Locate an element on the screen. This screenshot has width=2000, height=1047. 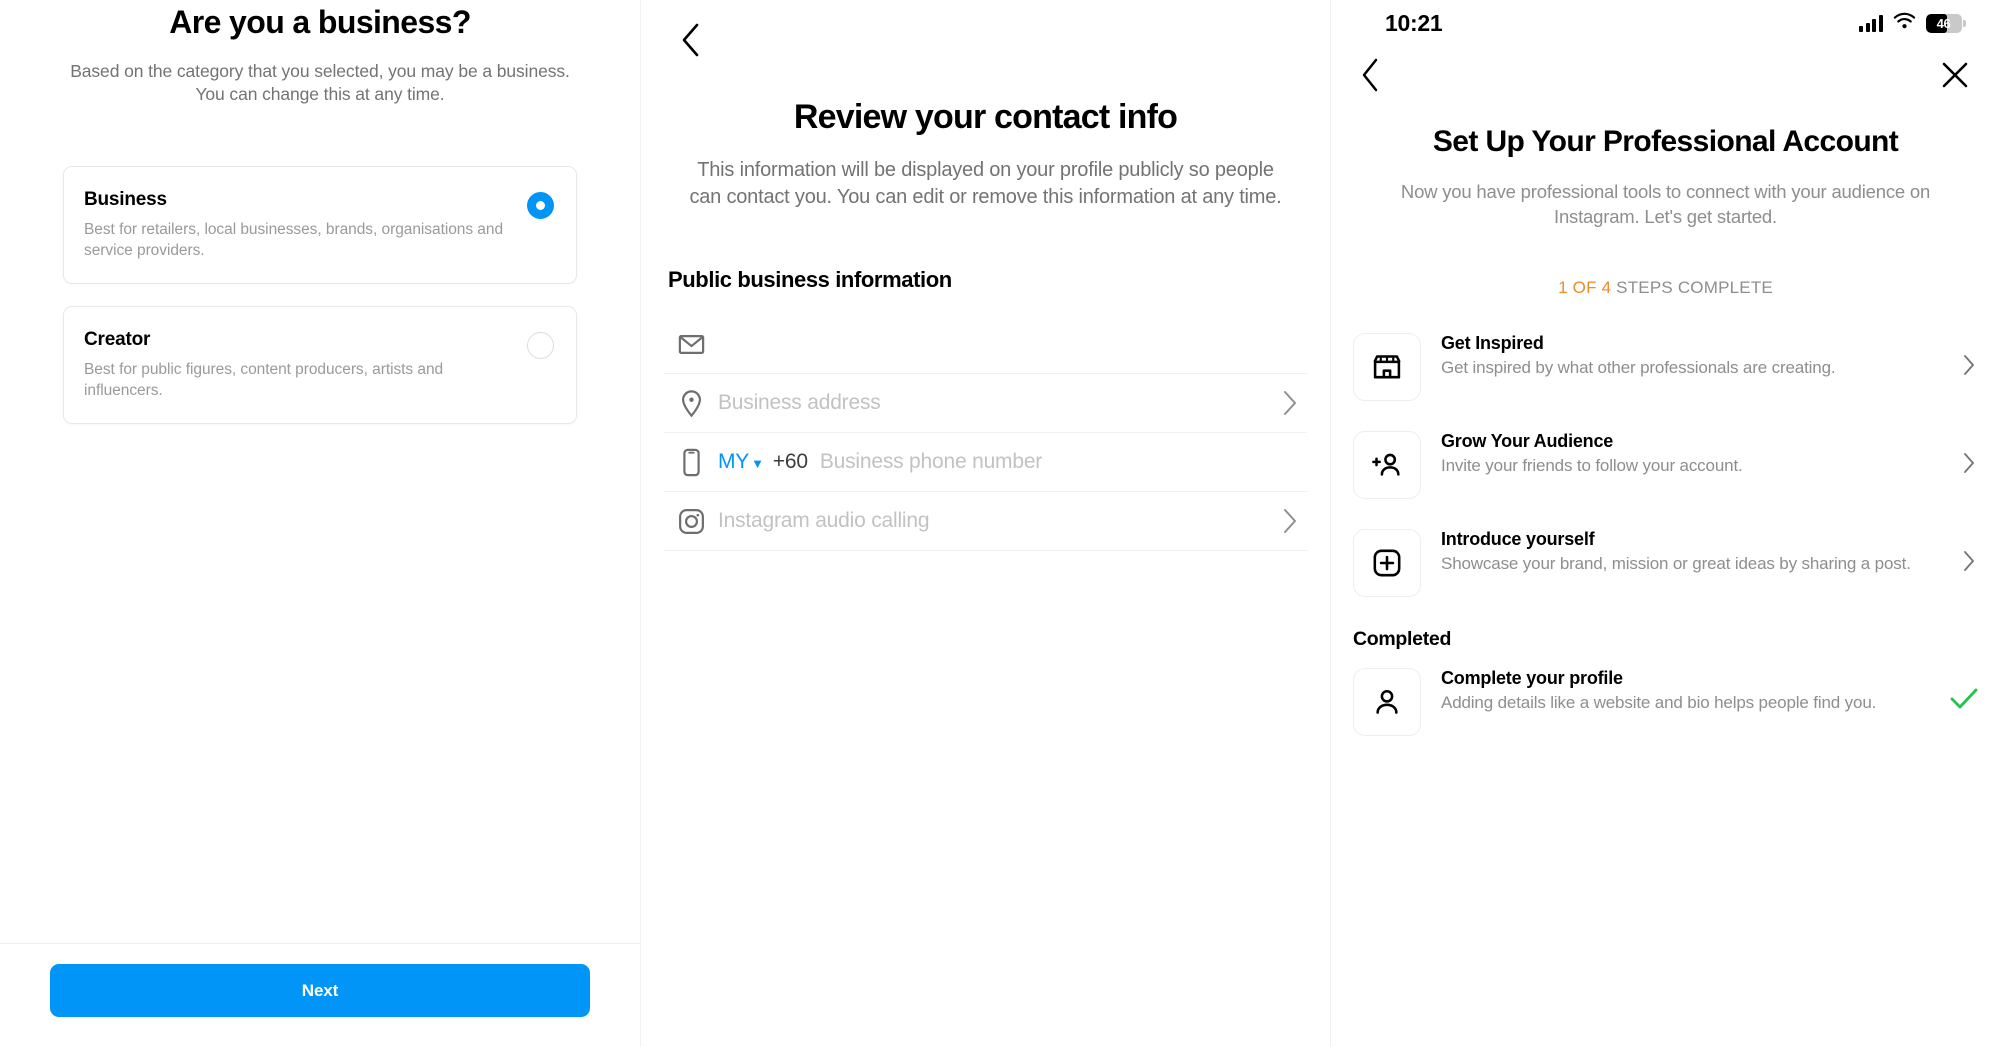
radio-button-business-selected is located at coordinates (540, 206).